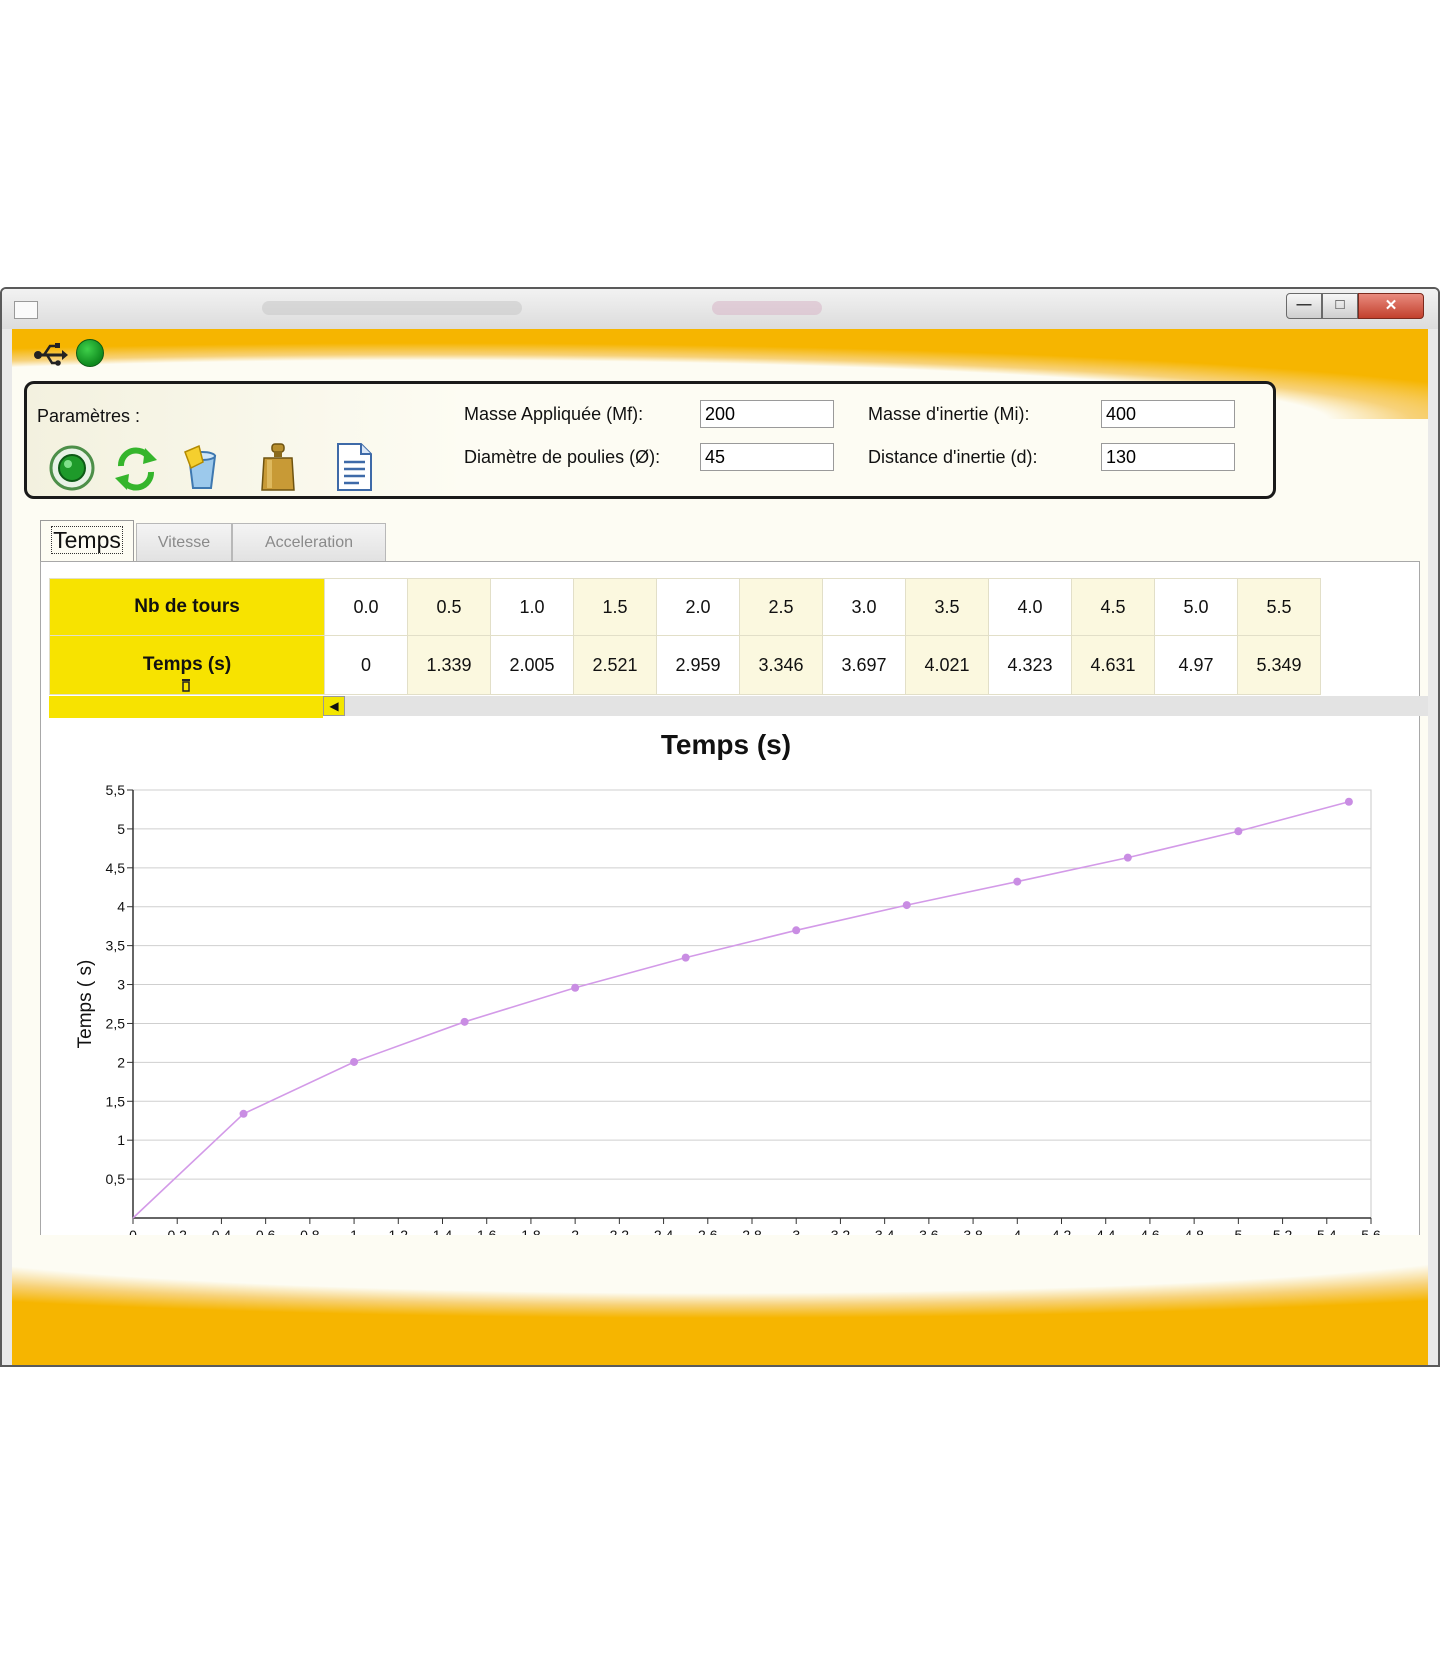 The image size is (1440, 1654). What do you see at coordinates (121, 985) in the screenshot?
I see `y-tick-label: 3` at bounding box center [121, 985].